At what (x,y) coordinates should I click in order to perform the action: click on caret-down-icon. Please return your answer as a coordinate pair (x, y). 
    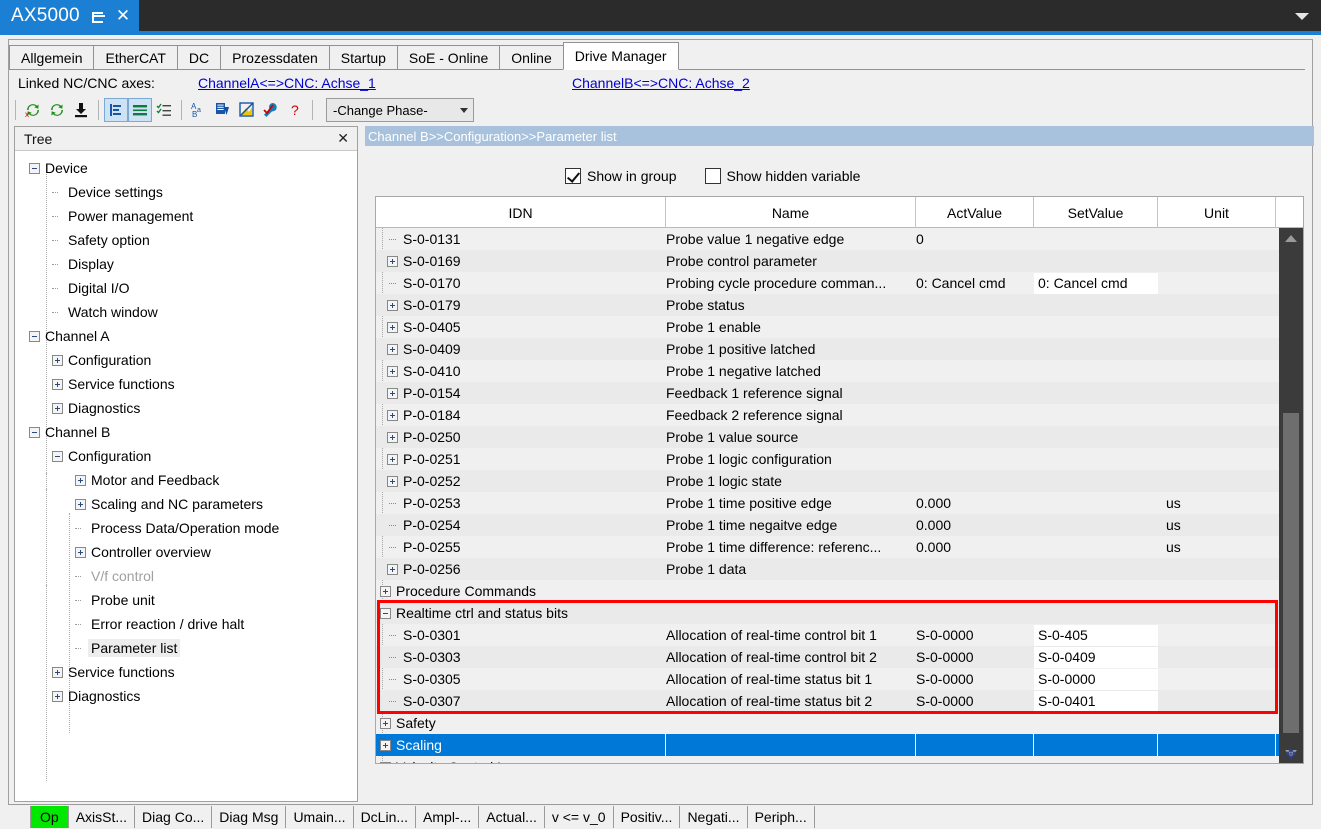
    Looking at the image, I should click on (1302, 16).